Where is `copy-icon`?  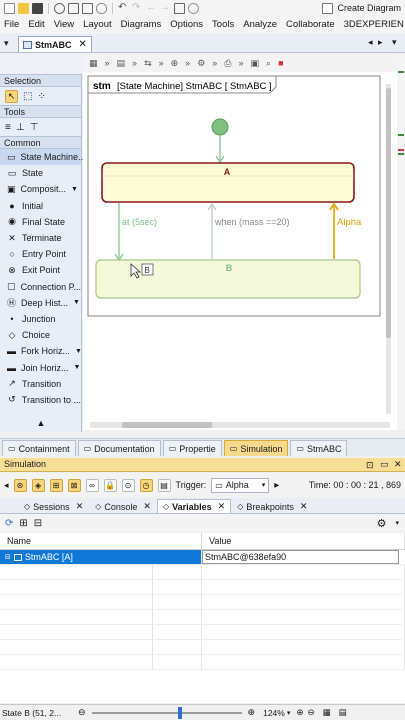 copy-icon is located at coordinates (73, 8).